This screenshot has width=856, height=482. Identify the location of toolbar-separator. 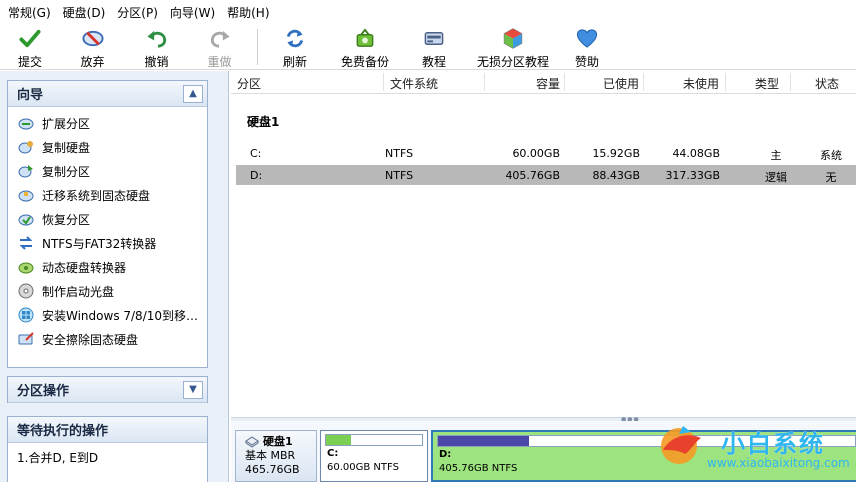
(257, 47).